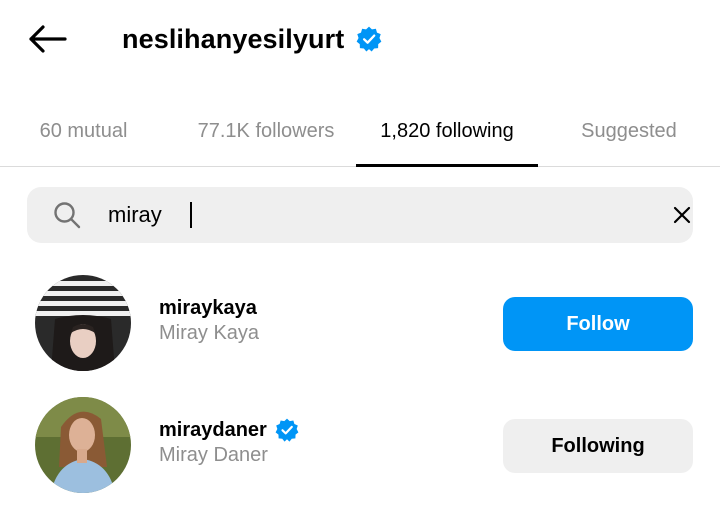  I want to click on tab-followers: 77.1K followers, so click(266, 131).